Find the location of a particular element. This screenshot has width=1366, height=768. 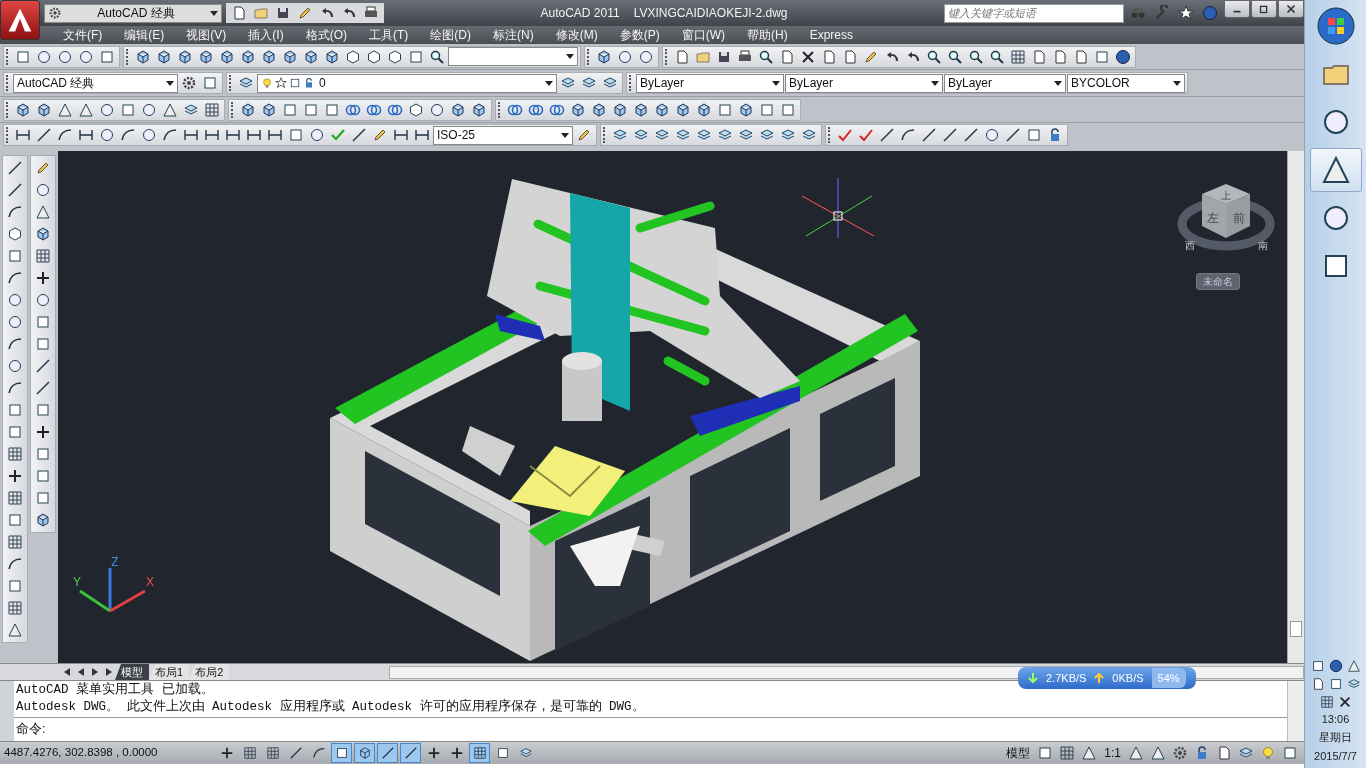

annotation-scale: 1:1 is located at coordinates (1112, 753).